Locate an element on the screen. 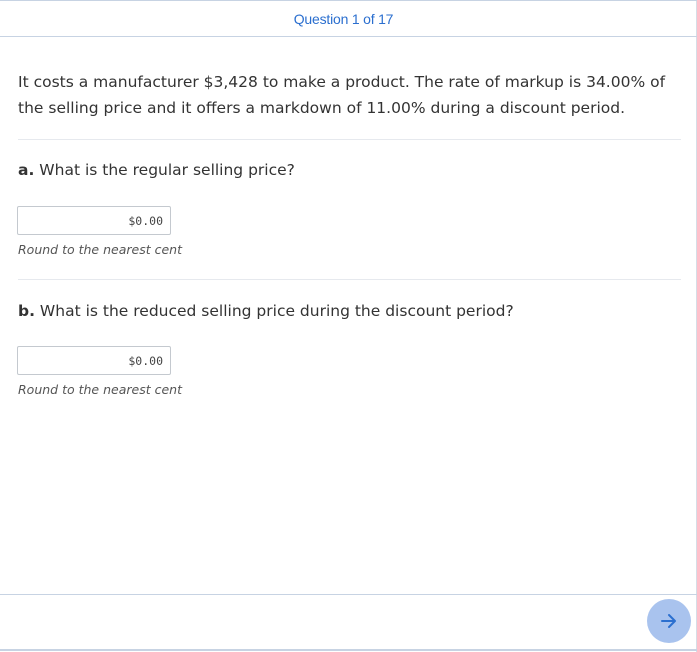 This screenshot has width=697, height=652. question-a: a. What is the regular selling price? is located at coordinates (156, 170).